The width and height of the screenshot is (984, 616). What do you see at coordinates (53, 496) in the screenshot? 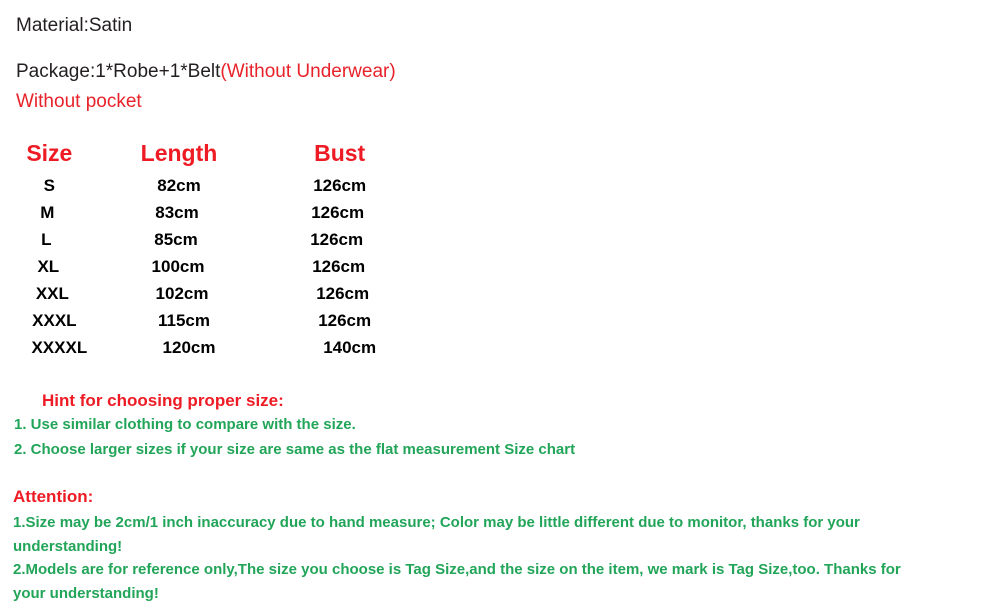
I see `attention-title: Attention:` at bounding box center [53, 496].